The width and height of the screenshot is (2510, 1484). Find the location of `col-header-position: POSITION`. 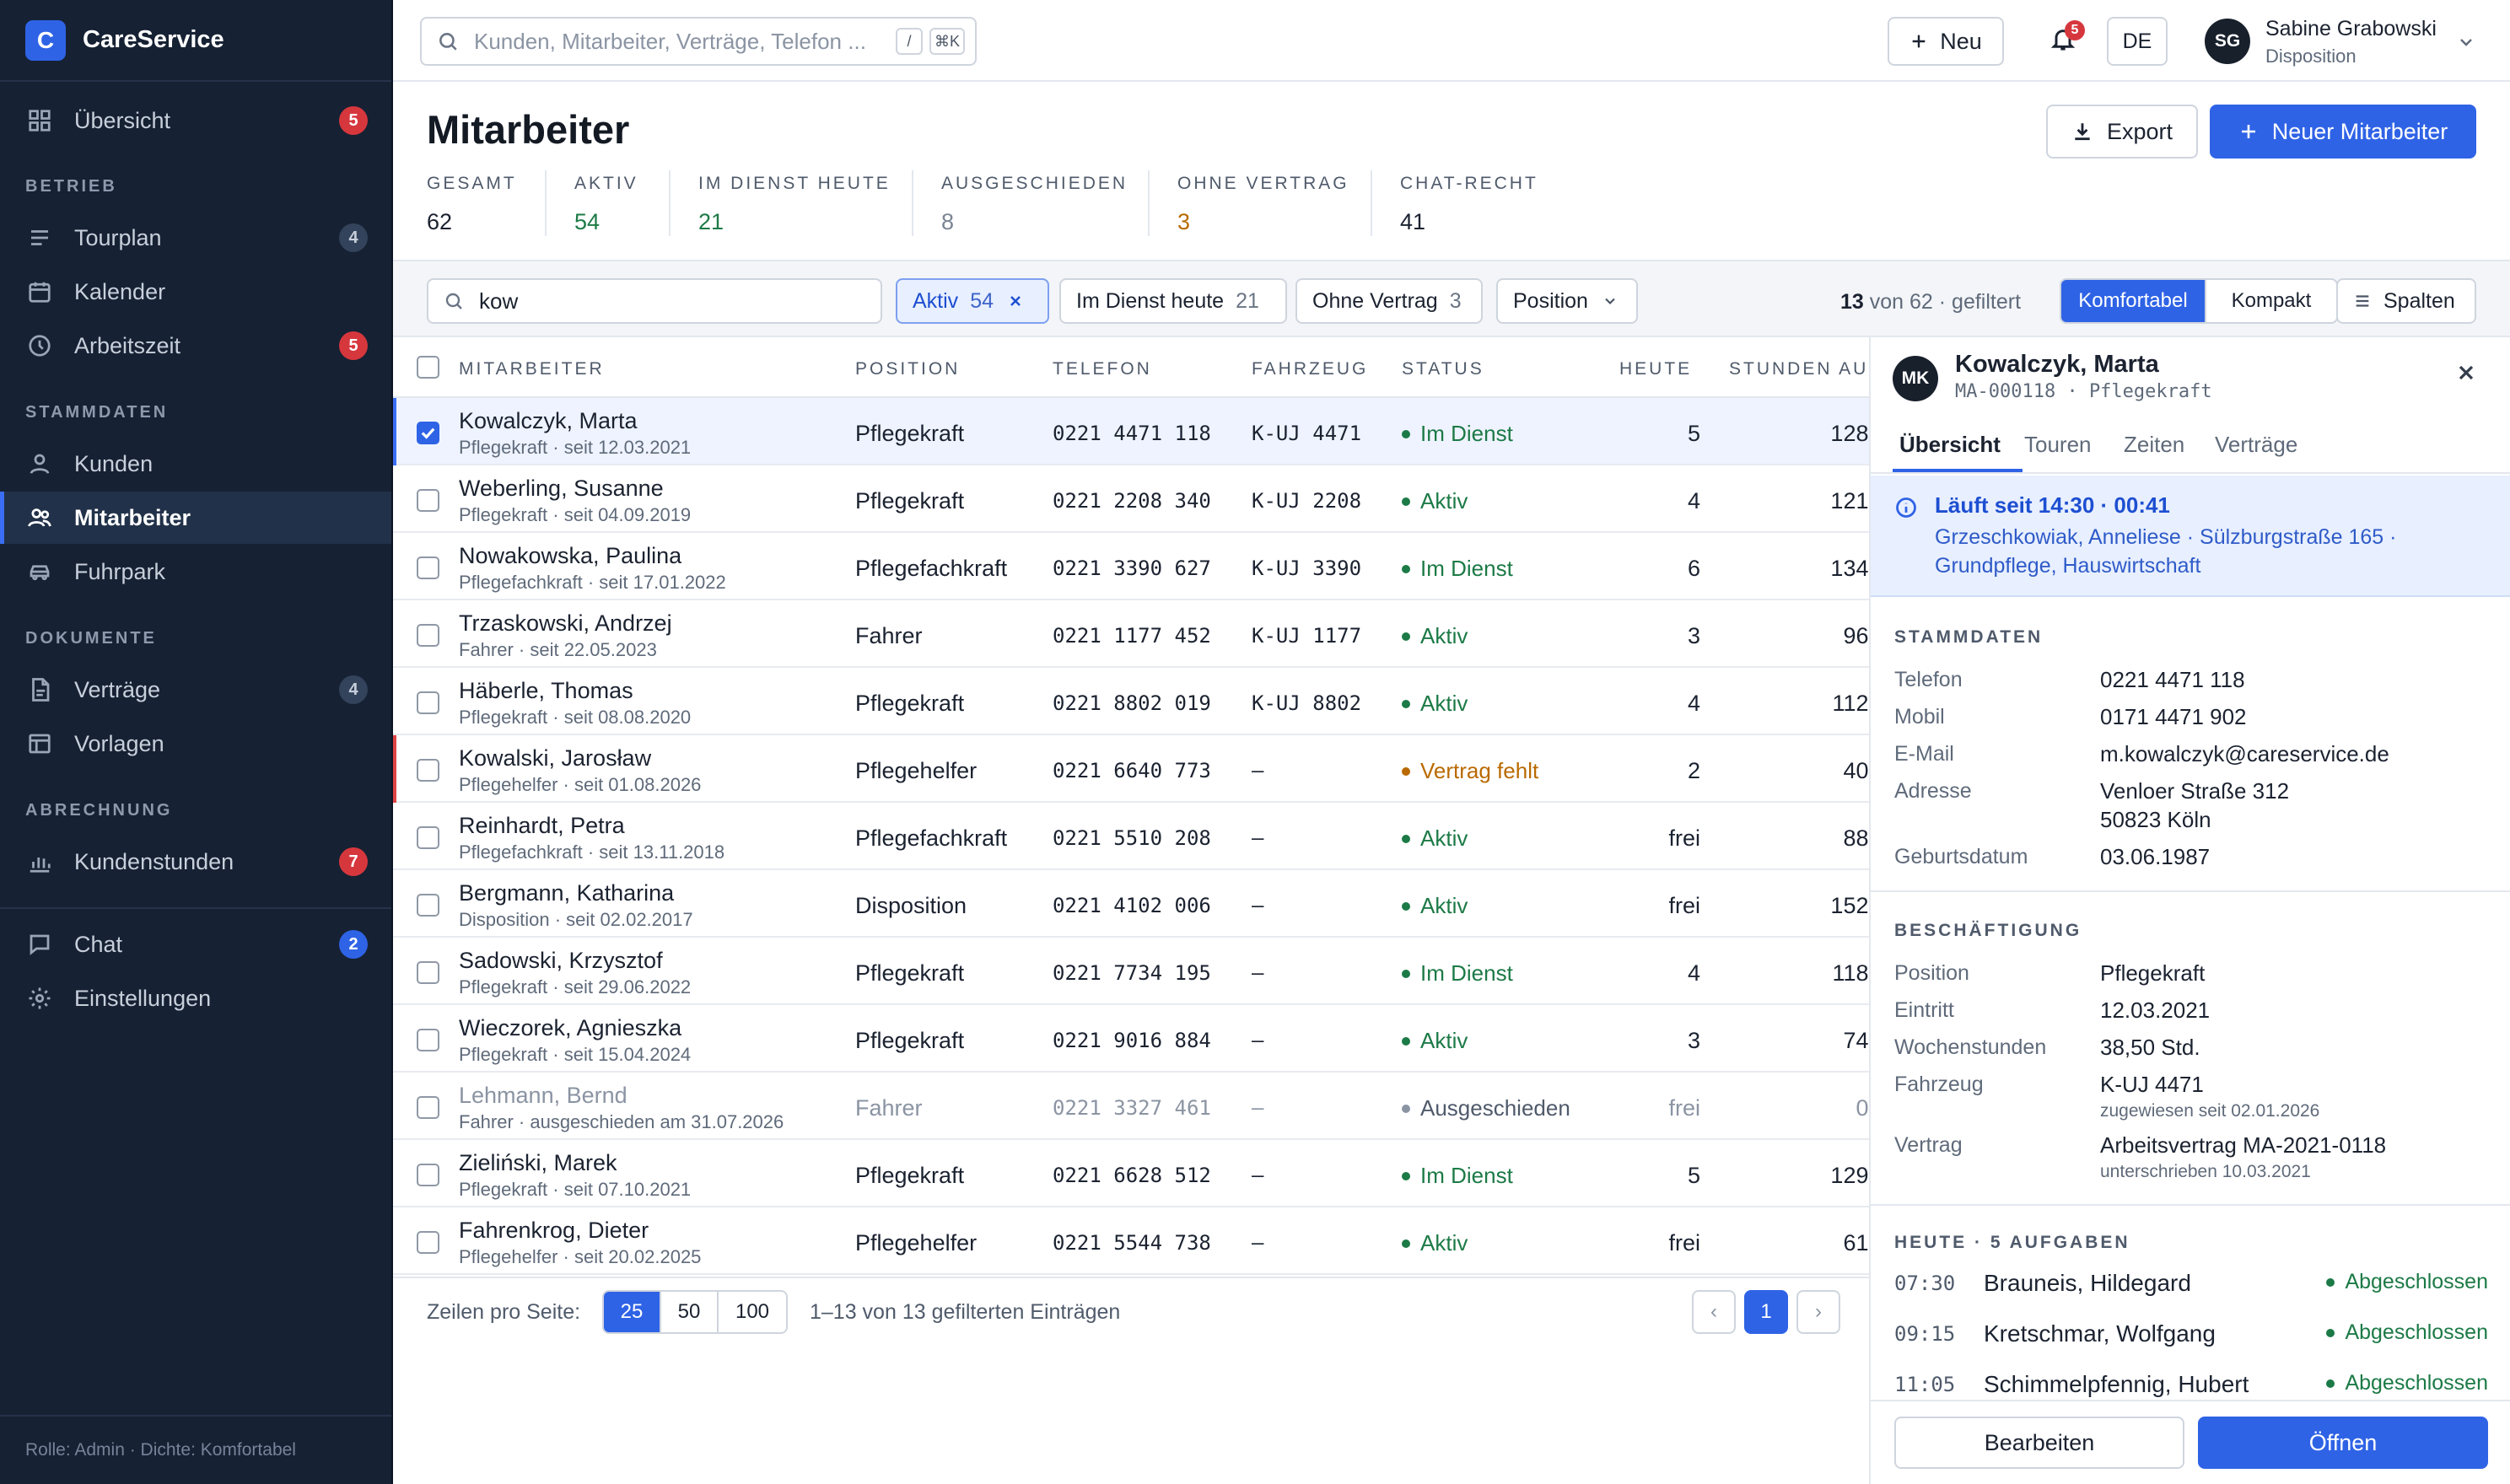

col-header-position: POSITION is located at coordinates (907, 369).